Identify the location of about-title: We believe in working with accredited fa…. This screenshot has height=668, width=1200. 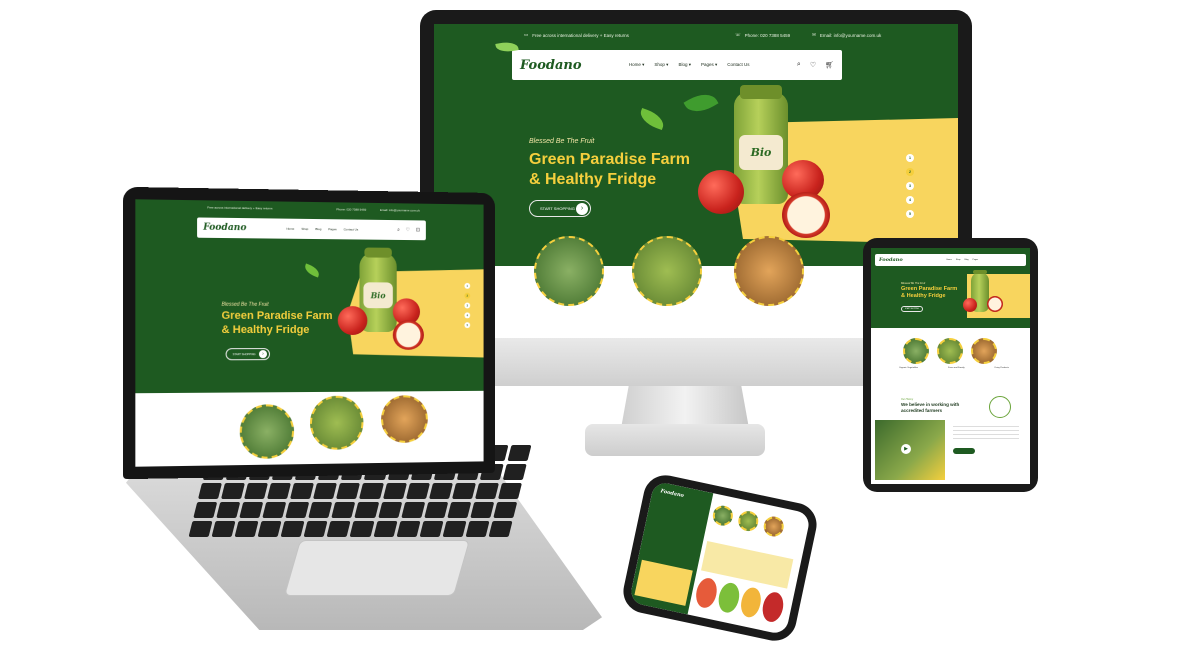
(930, 407).